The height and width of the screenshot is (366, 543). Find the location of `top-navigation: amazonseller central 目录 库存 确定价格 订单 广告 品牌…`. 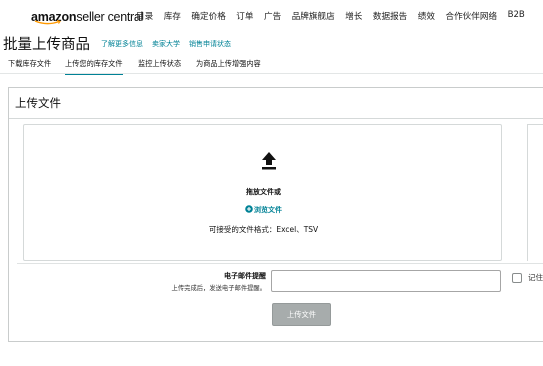

top-navigation: amazonseller central 目录 库存 确定价格 订单 广告 品牌… is located at coordinates (271, 15).